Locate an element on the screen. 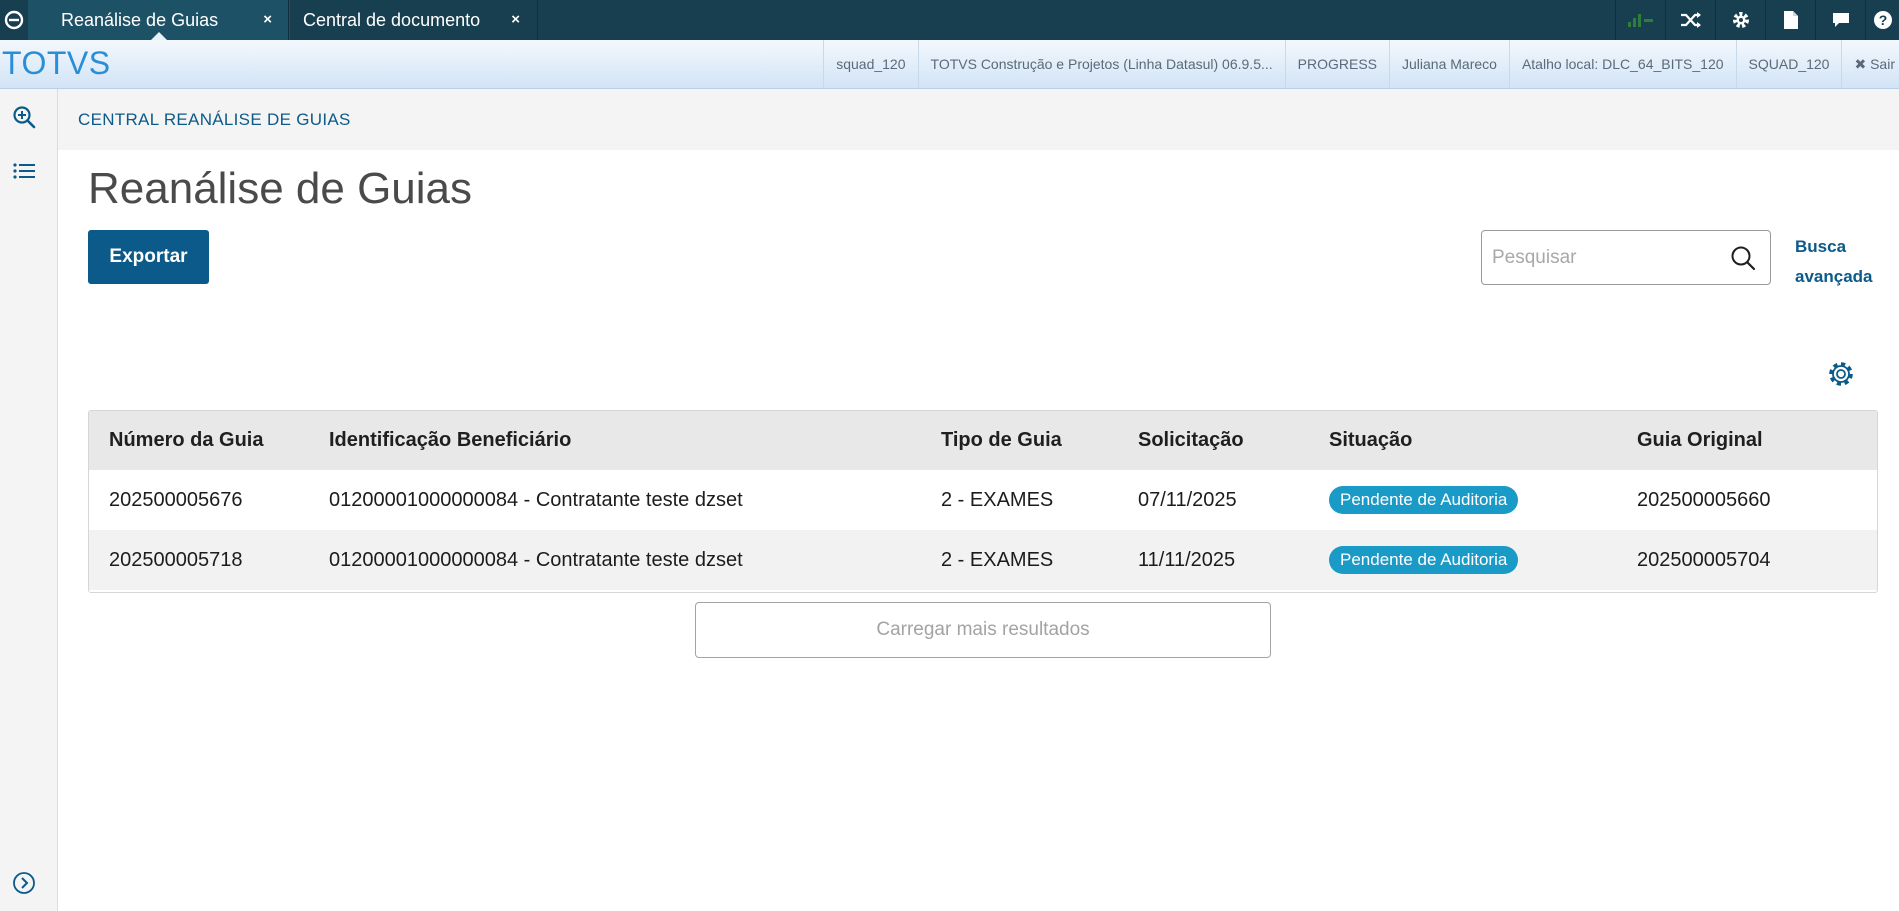  col-tipo-de-guia: Tipo de Guia is located at coordinates (1039, 440).